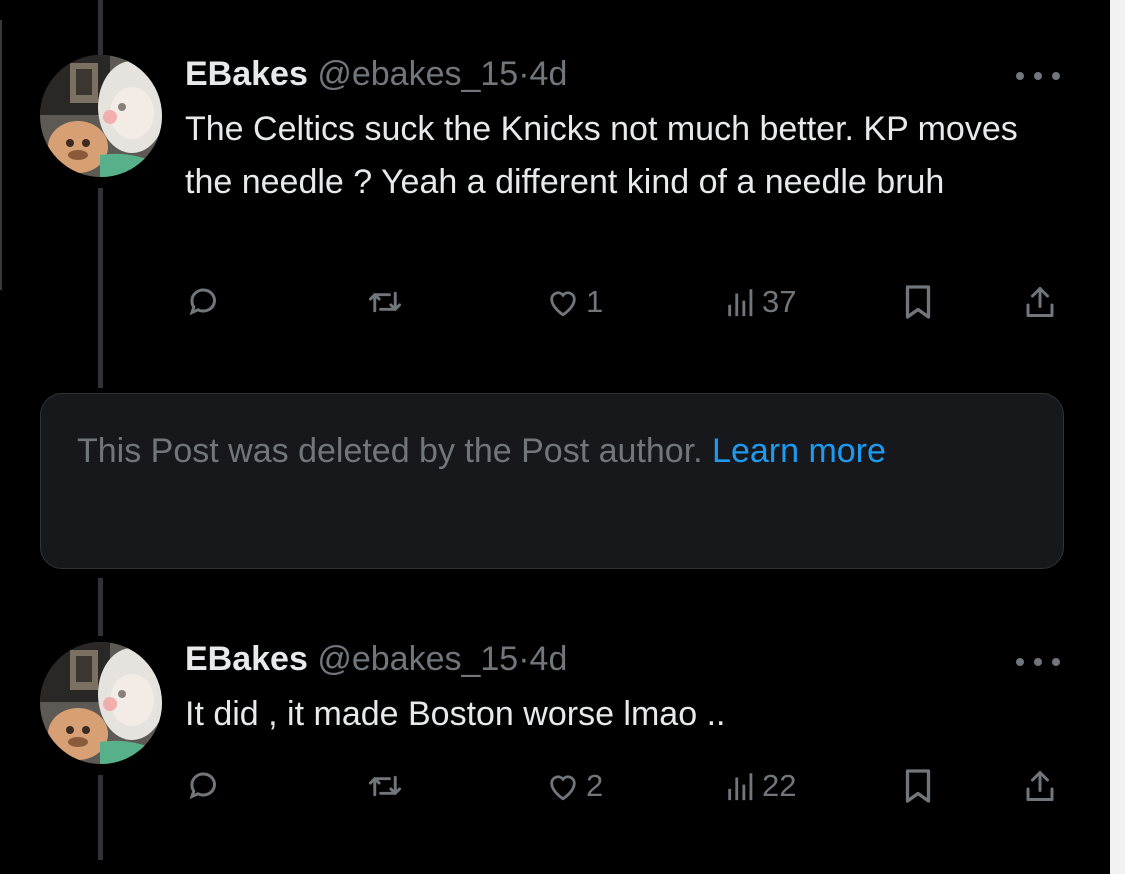  What do you see at coordinates (595, 301) in the screenshot?
I see `like-count: 1` at bounding box center [595, 301].